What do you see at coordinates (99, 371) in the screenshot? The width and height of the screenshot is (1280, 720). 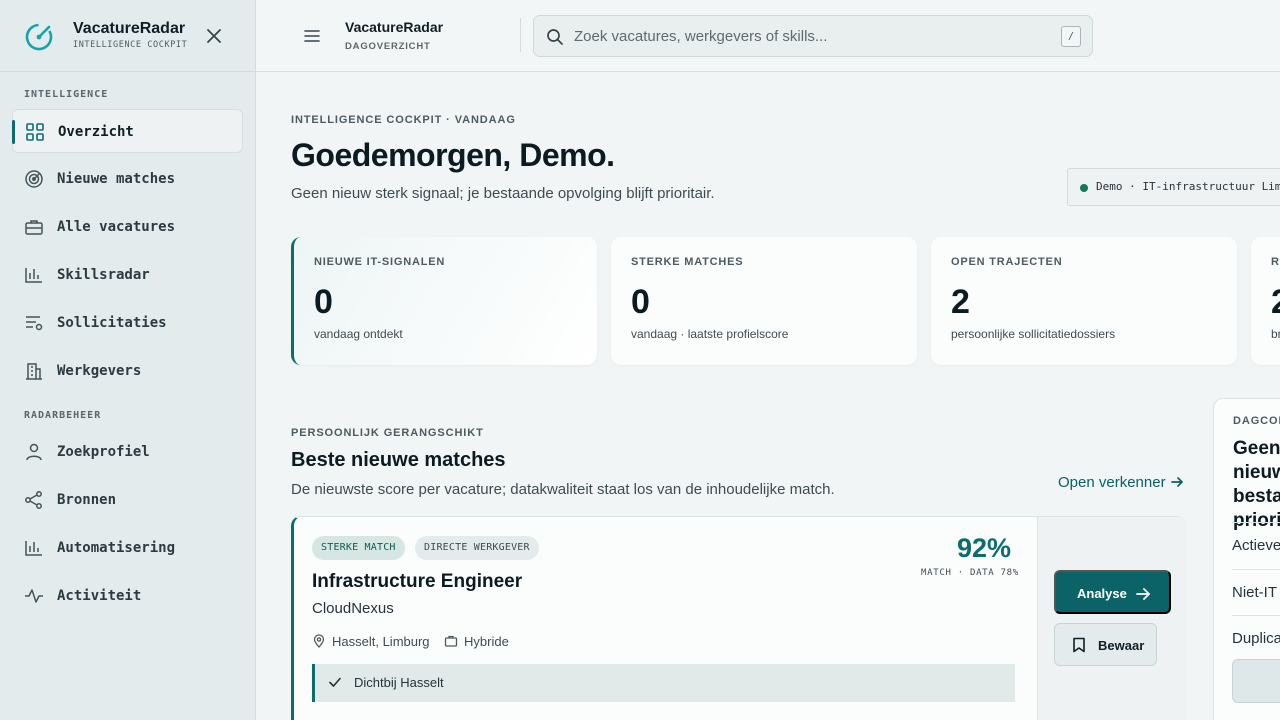 I see `sidebar-item-label: Werkgevers` at bounding box center [99, 371].